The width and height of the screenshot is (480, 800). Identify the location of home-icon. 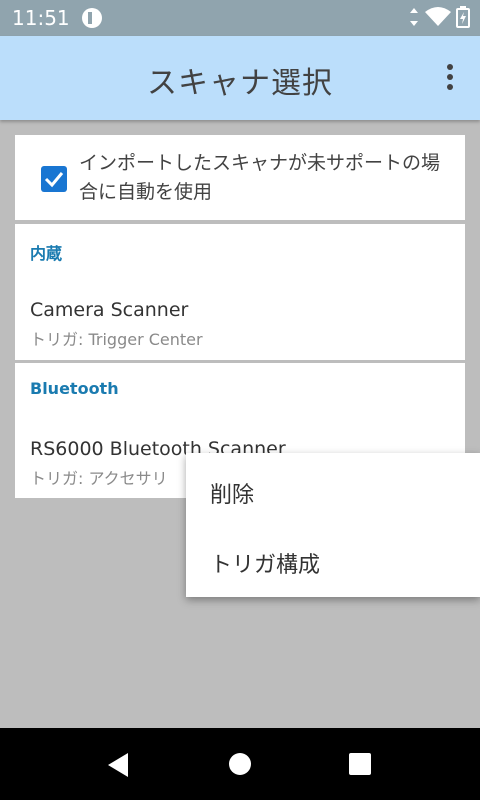
(240, 764).